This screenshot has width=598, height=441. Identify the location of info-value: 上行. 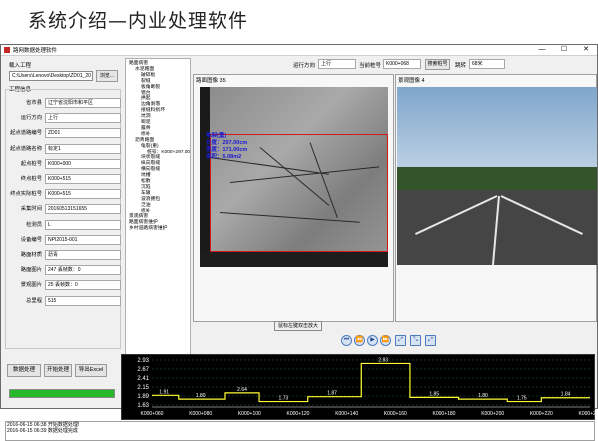
(83, 118).